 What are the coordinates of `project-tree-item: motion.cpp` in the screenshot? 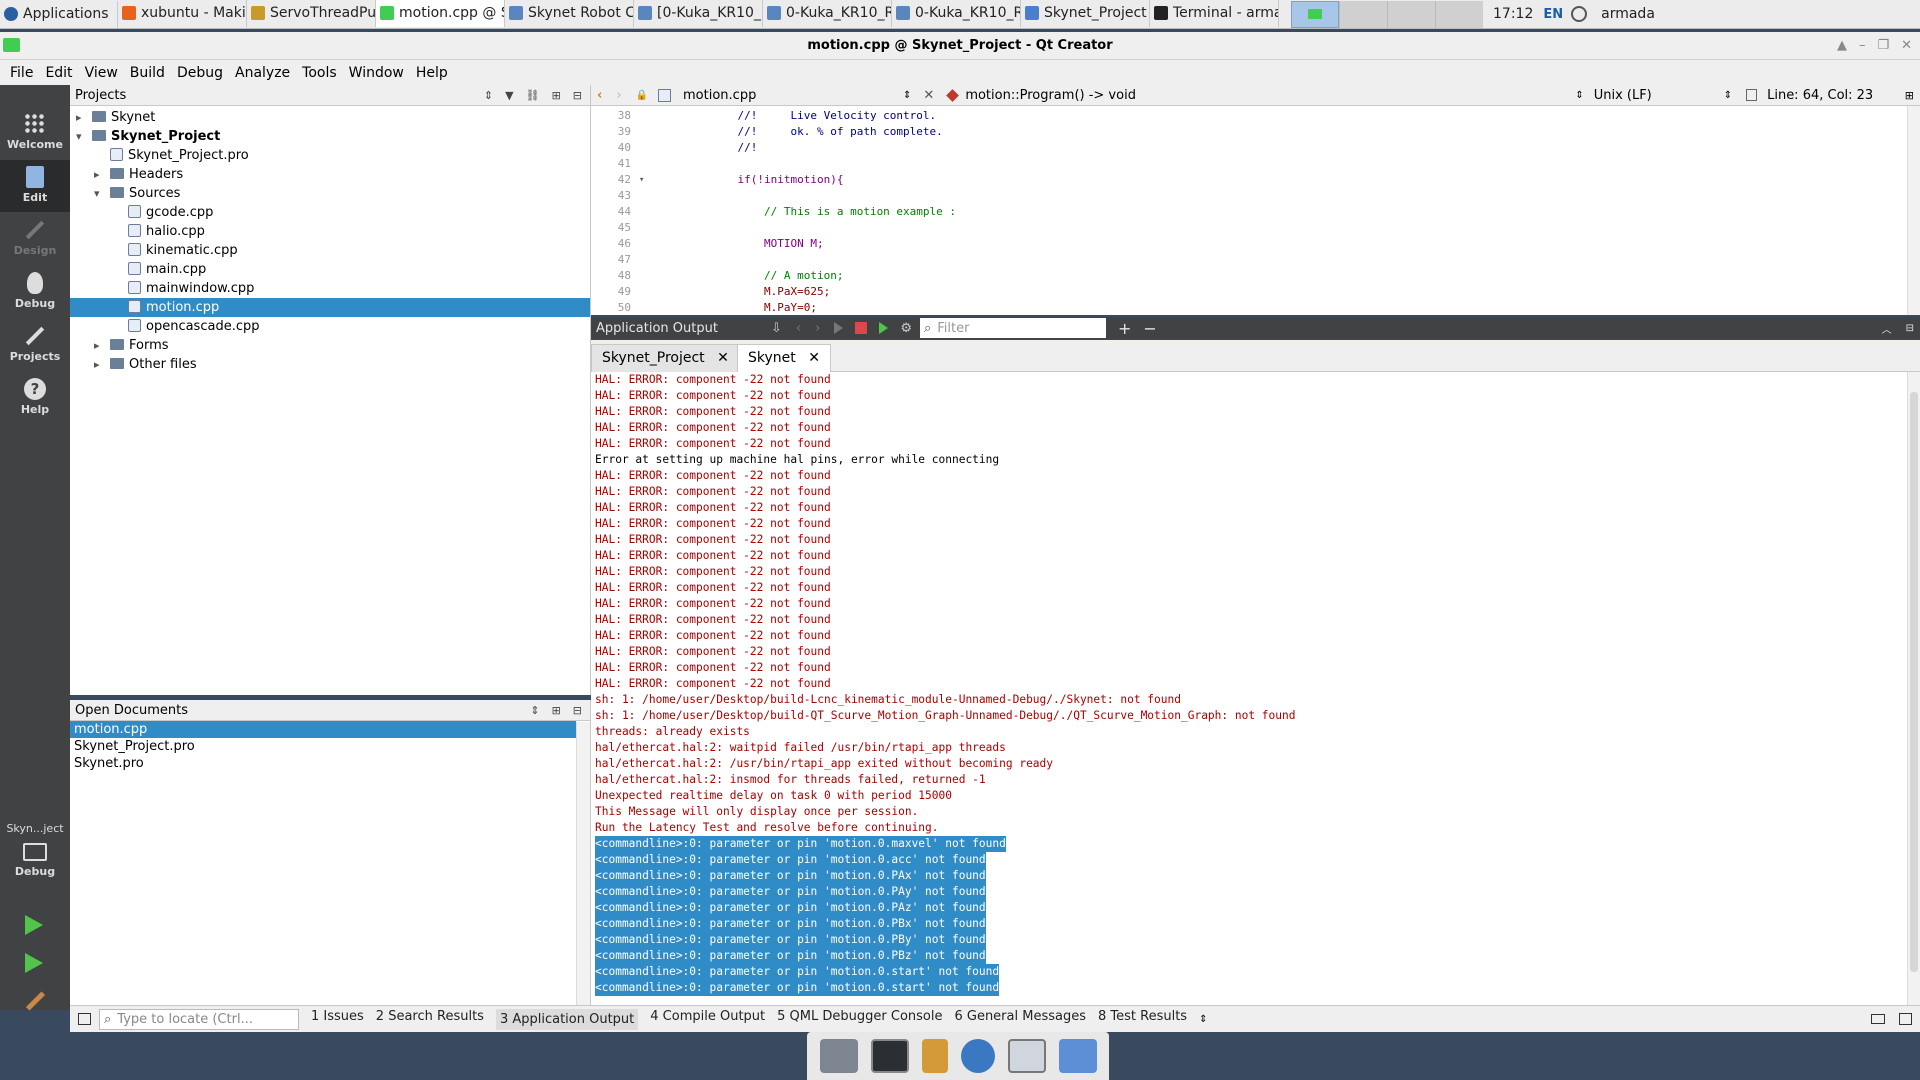 It's located at (330, 307).